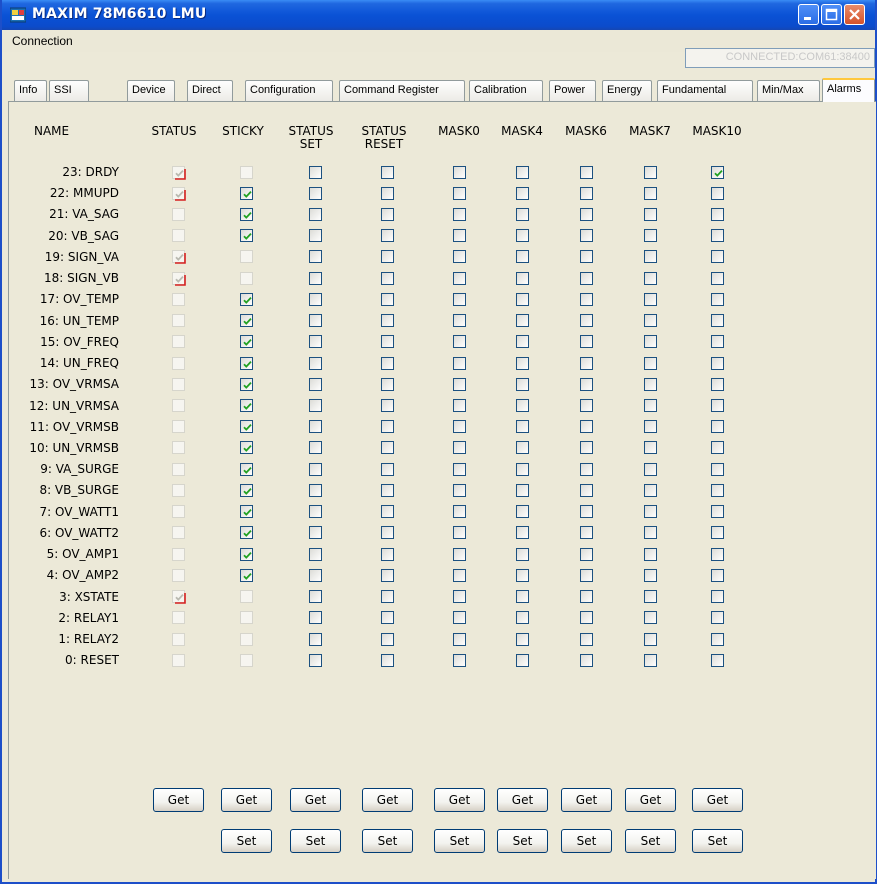 This screenshot has width=877, height=884. Describe the element at coordinates (459, 800) in the screenshot. I see `get-button-mask0: Get` at that location.